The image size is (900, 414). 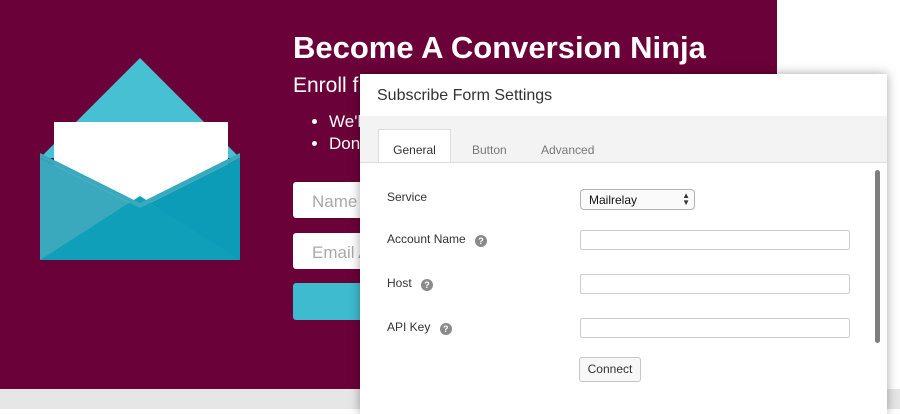 What do you see at coordinates (140, 159) in the screenshot?
I see `envelope-icon` at bounding box center [140, 159].